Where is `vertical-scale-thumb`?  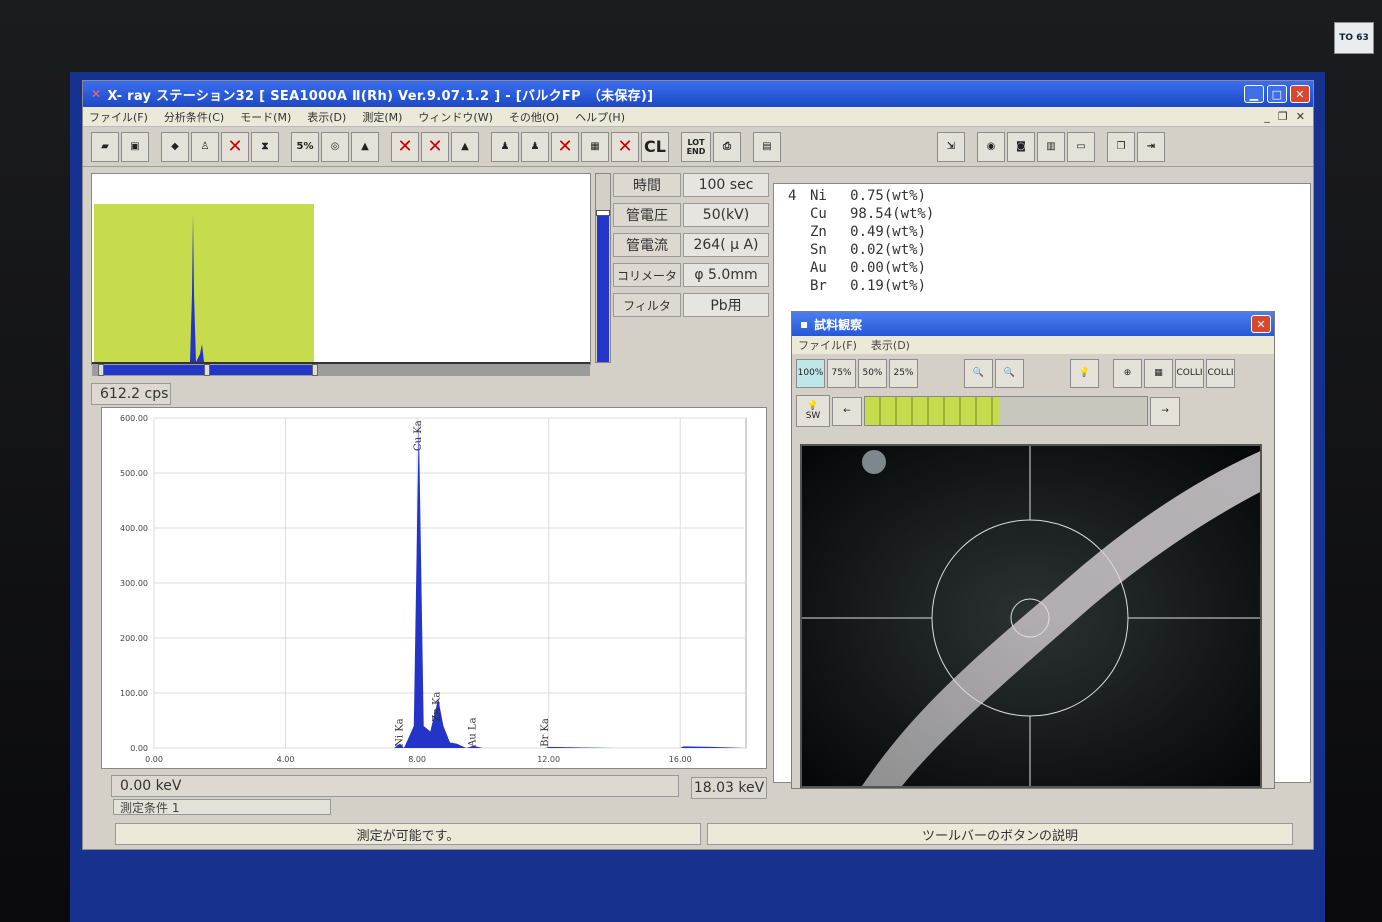 vertical-scale-thumb is located at coordinates (603, 213).